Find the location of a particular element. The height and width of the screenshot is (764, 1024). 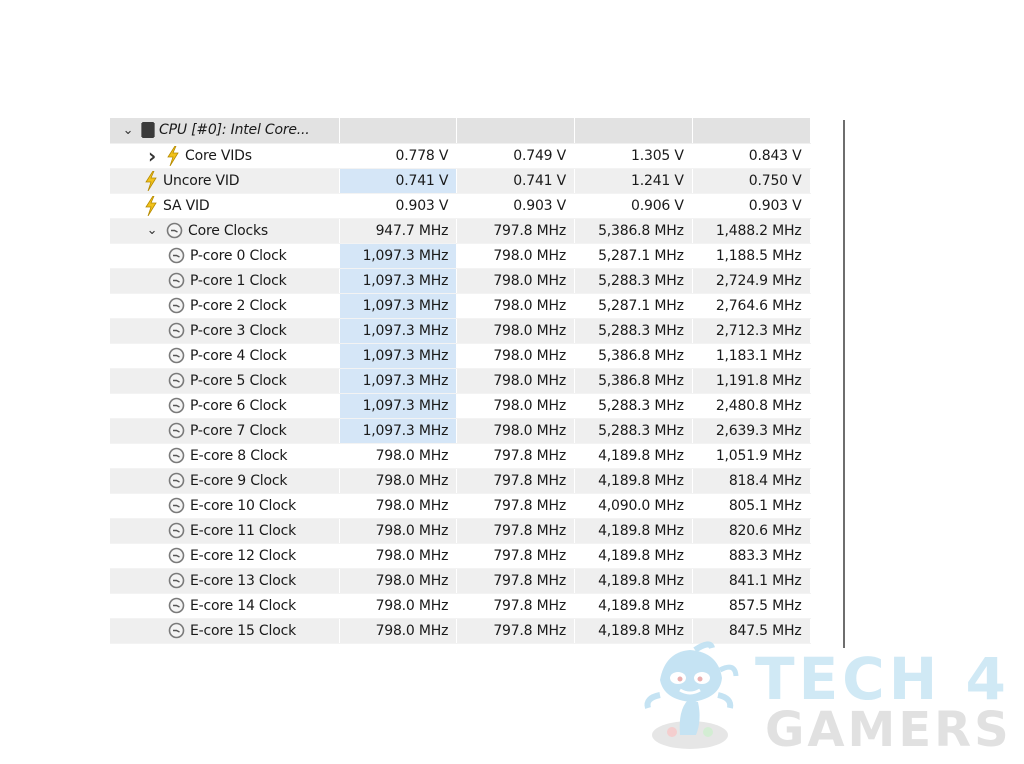

value-minimum: 0.903 V is located at coordinates (515, 206).